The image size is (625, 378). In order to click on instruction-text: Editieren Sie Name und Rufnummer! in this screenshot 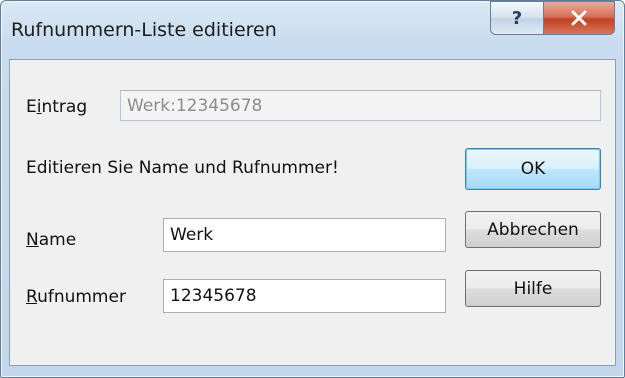, I will do `click(182, 168)`.